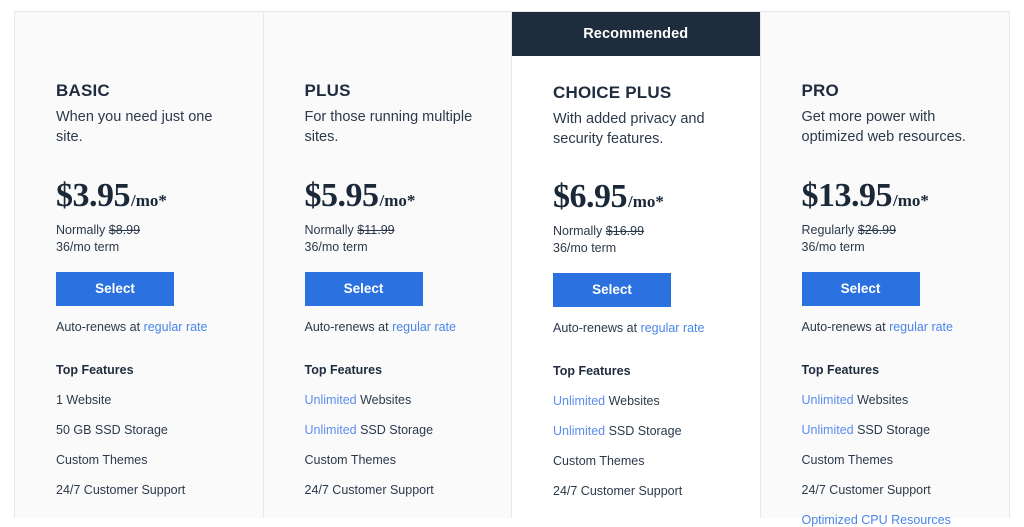  I want to click on plan-price: $3.95/mo*, so click(159, 196).